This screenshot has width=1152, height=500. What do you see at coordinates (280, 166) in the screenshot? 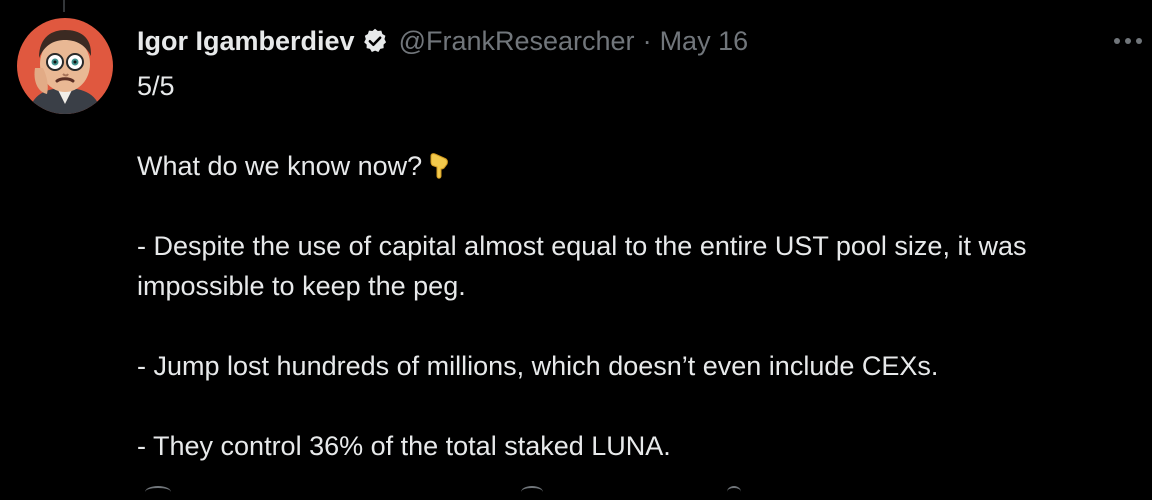
I see `tweet-intro: What do we know now?` at bounding box center [280, 166].